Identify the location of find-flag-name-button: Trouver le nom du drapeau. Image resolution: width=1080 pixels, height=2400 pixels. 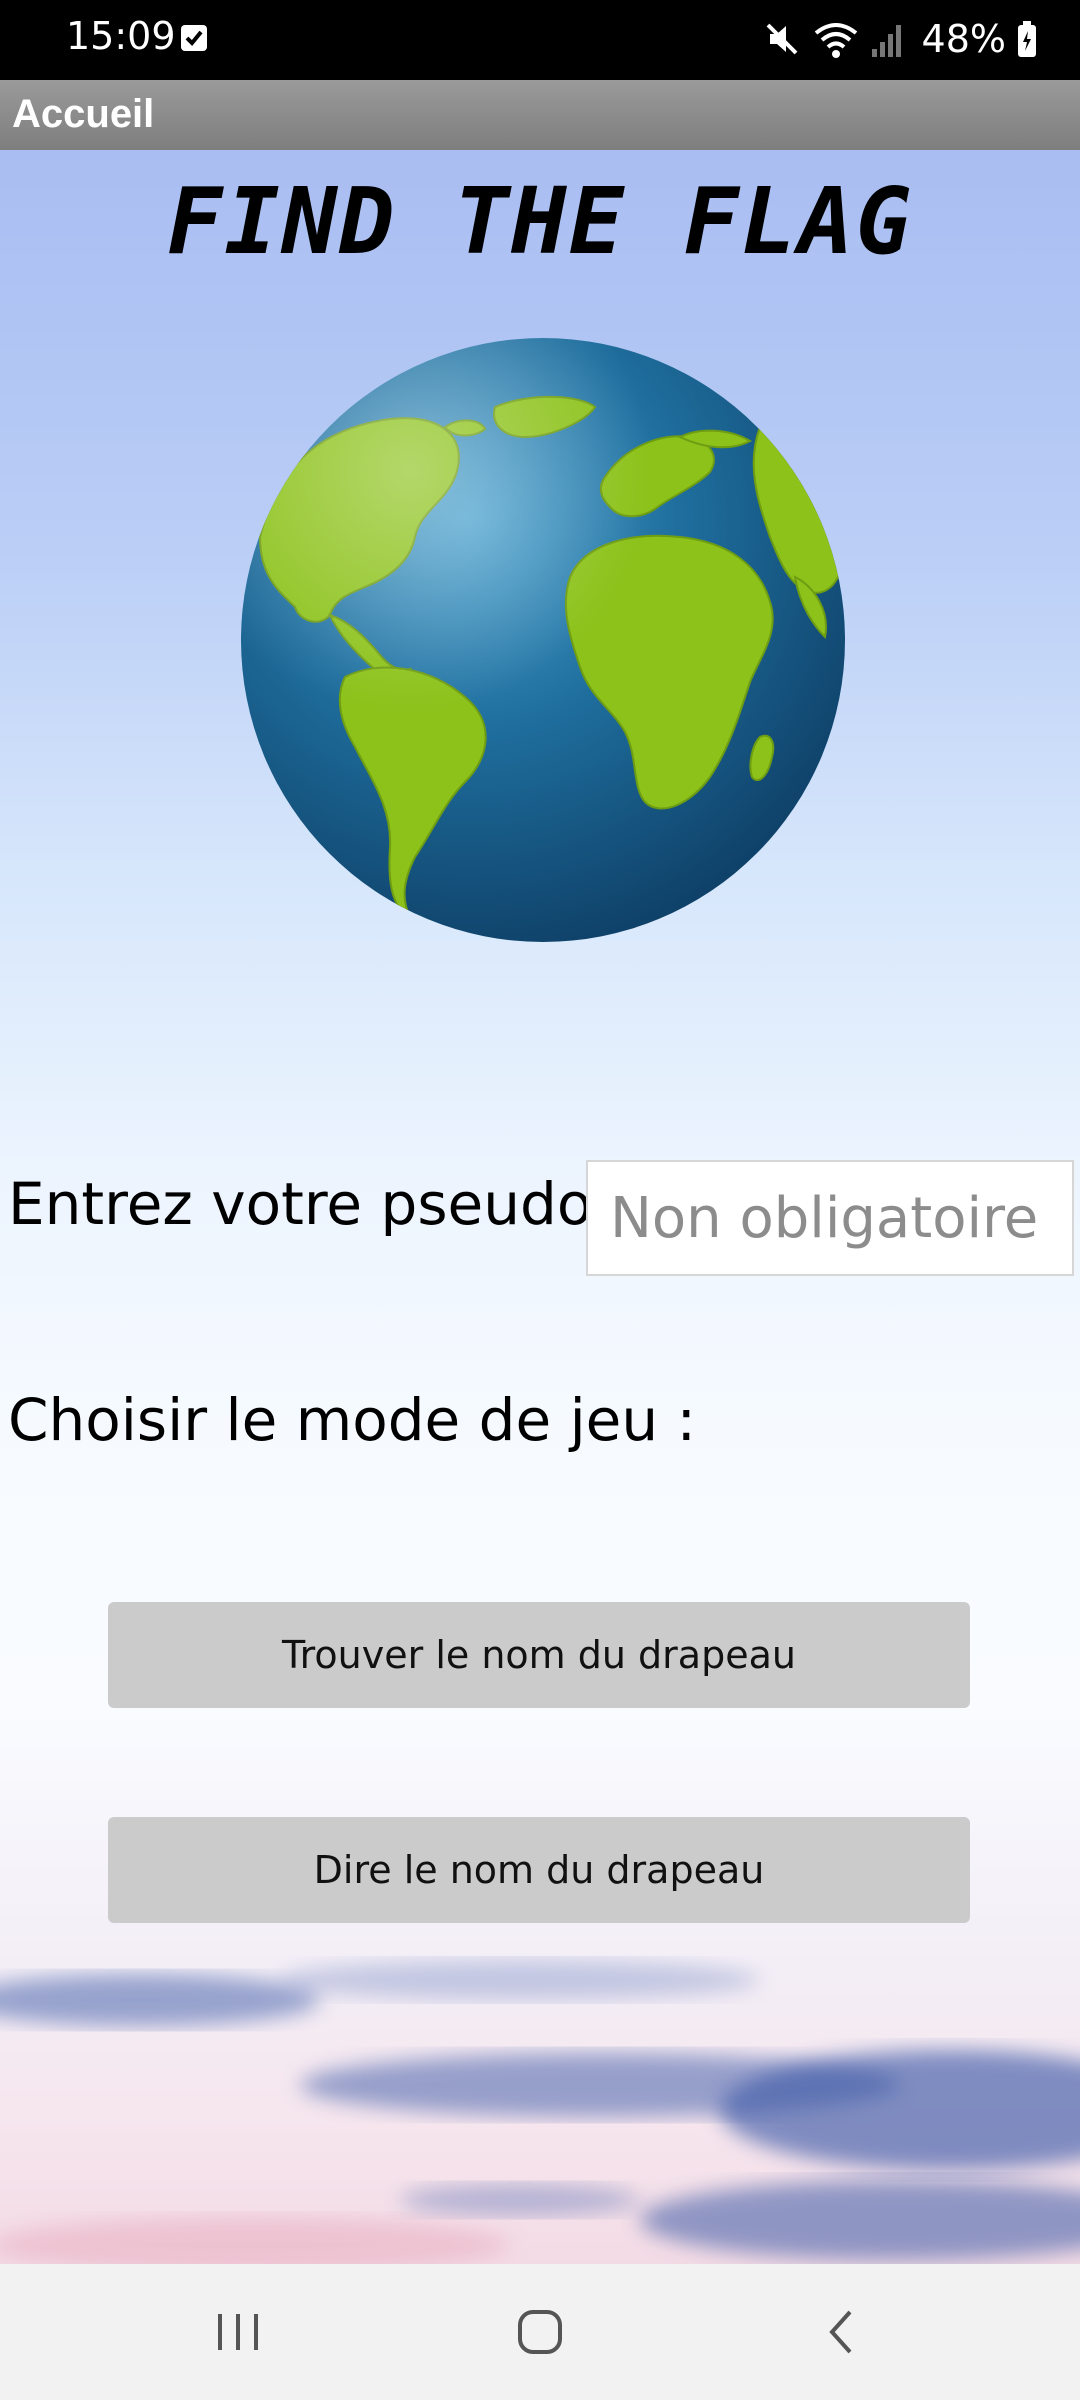
(539, 1655).